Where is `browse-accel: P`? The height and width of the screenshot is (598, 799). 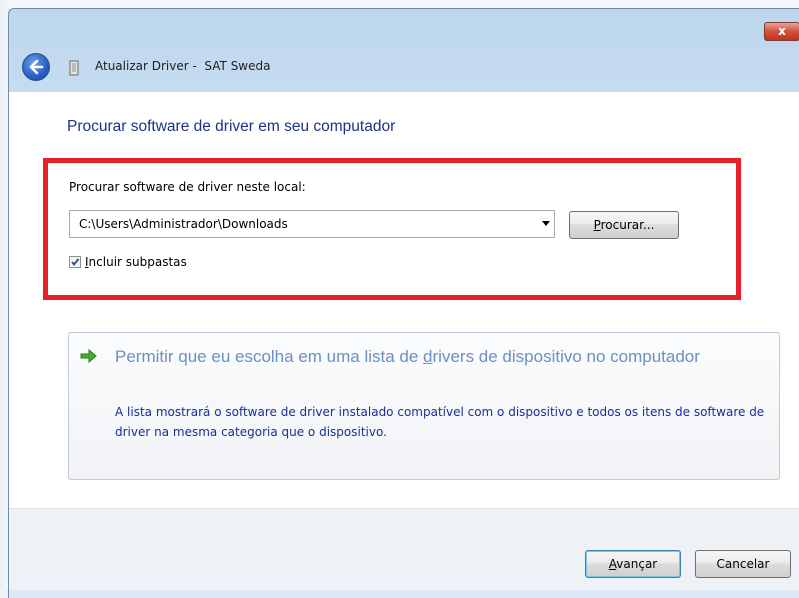
browse-accel: P is located at coordinates (597, 225).